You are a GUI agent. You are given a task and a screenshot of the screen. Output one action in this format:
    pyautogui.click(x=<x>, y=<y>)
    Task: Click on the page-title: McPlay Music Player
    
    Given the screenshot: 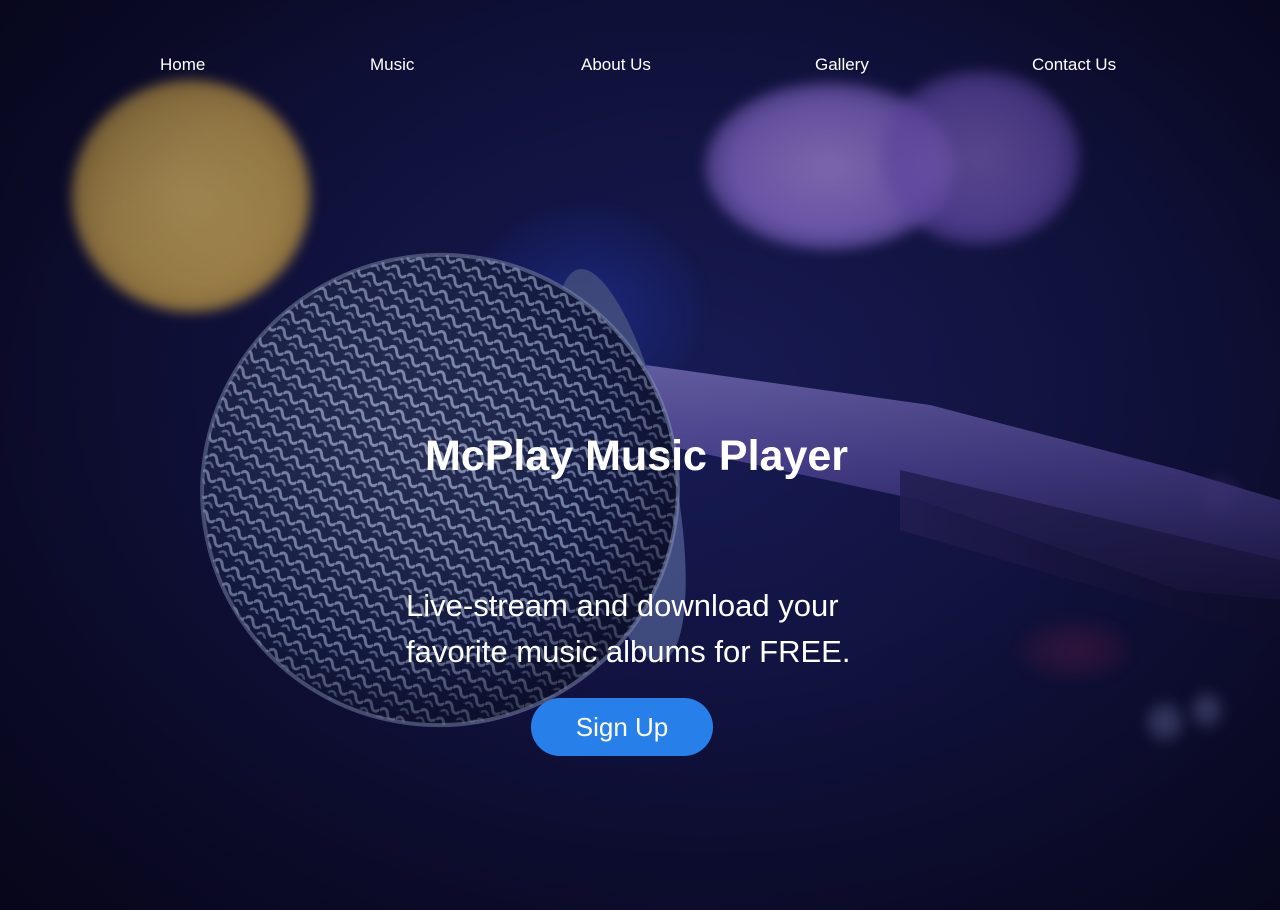 What is the action you would take?
    pyautogui.click(x=636, y=456)
    